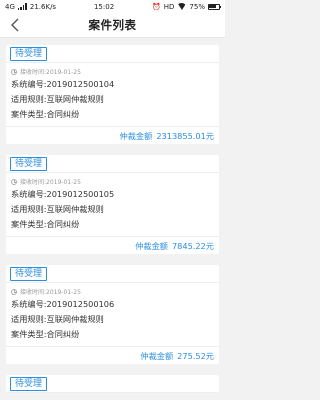 This screenshot has height=400, width=320. Describe the element at coordinates (214, 6) in the screenshot. I see `battery-icon` at that location.